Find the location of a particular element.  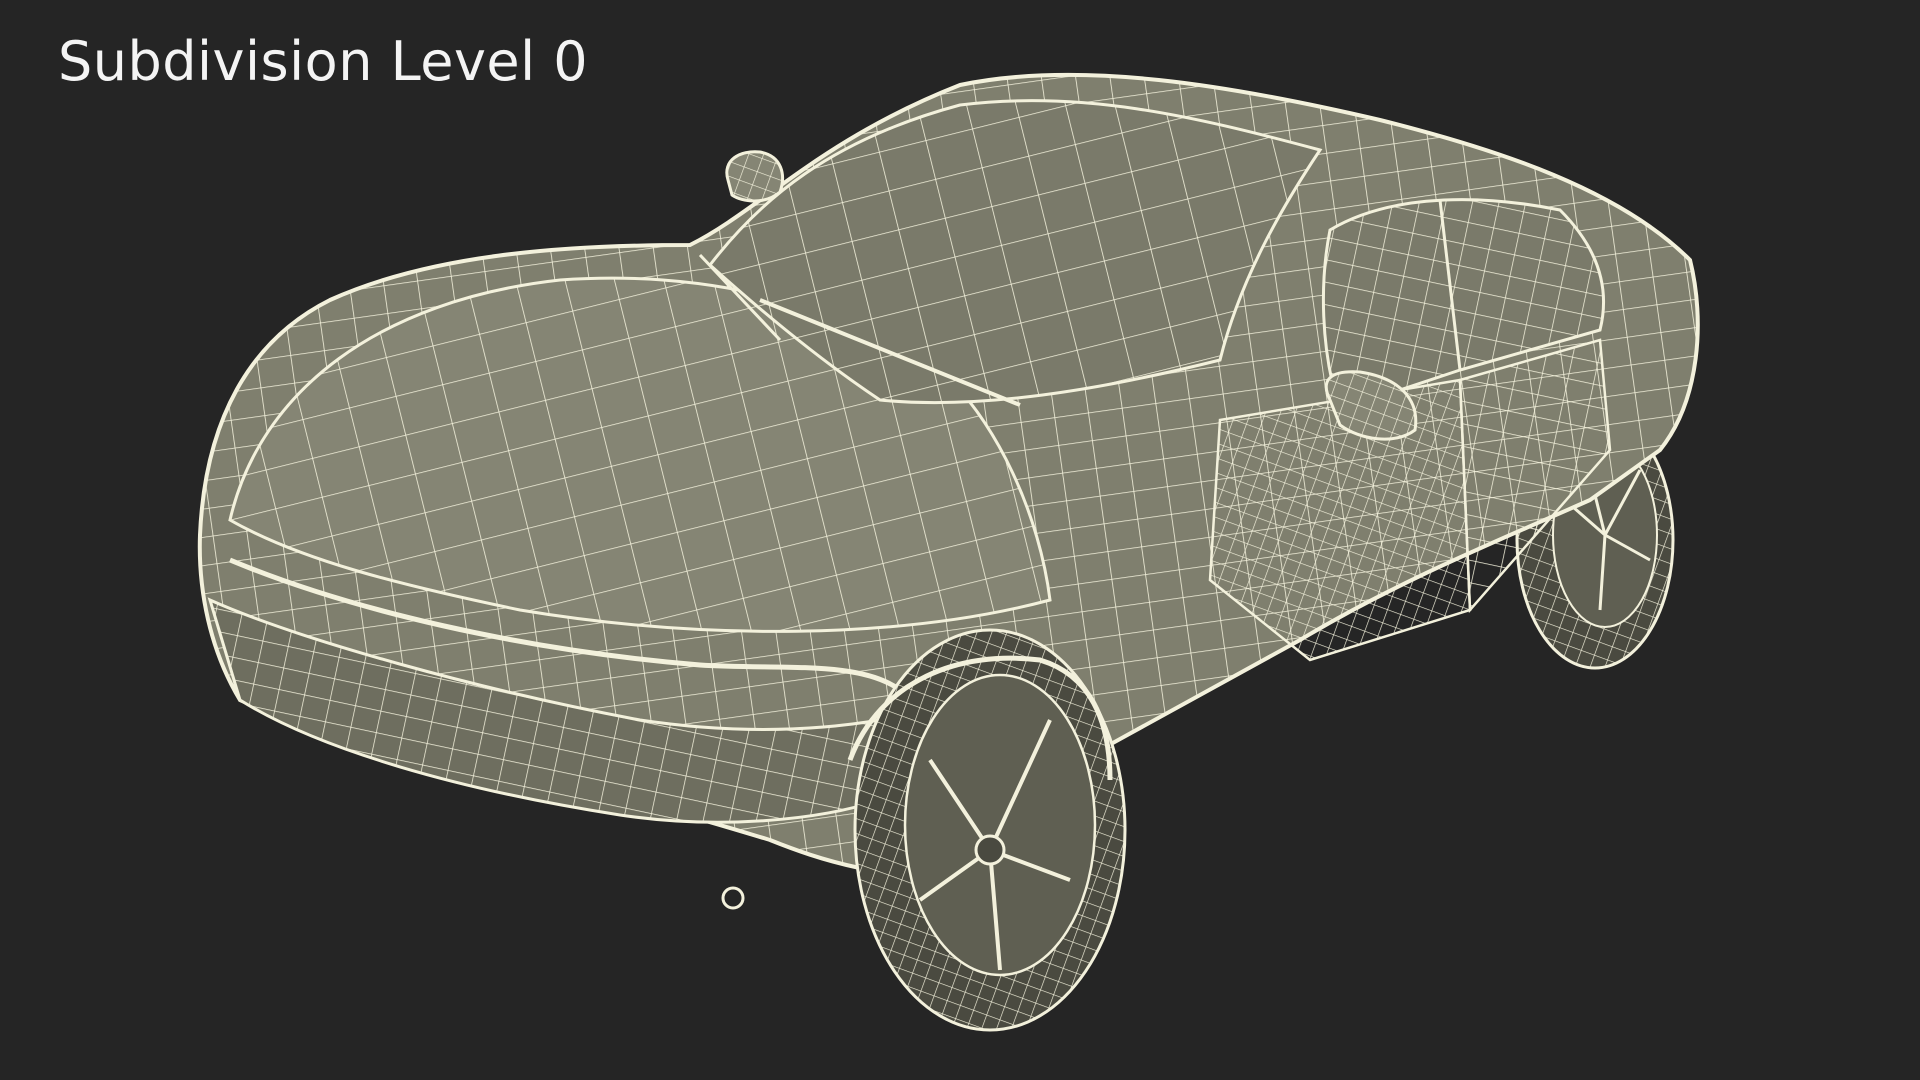

side-mirror-left is located at coordinates (754, 176).